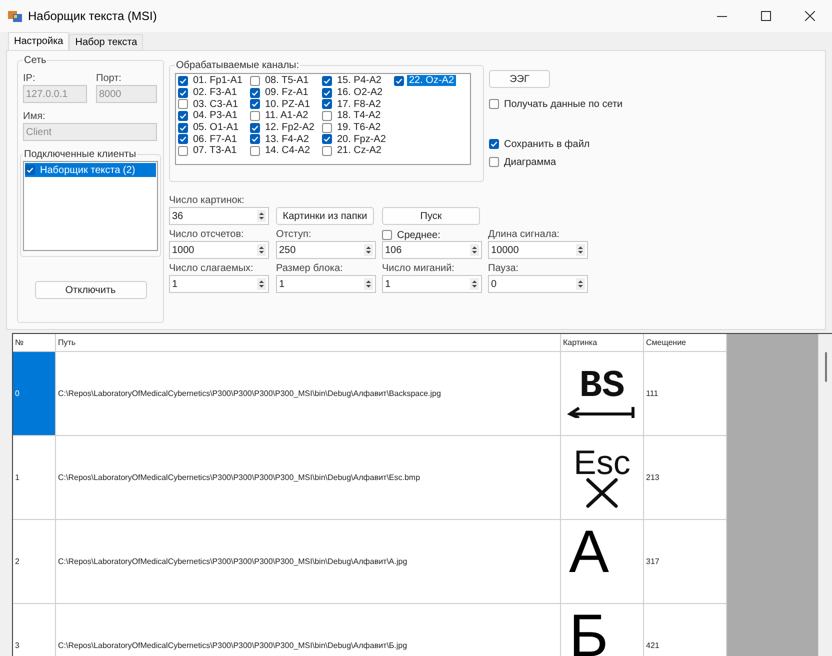 The image size is (832, 656). What do you see at coordinates (90, 206) in the screenshot?
I see `clients-list: Наборщик текста (2)` at bounding box center [90, 206].